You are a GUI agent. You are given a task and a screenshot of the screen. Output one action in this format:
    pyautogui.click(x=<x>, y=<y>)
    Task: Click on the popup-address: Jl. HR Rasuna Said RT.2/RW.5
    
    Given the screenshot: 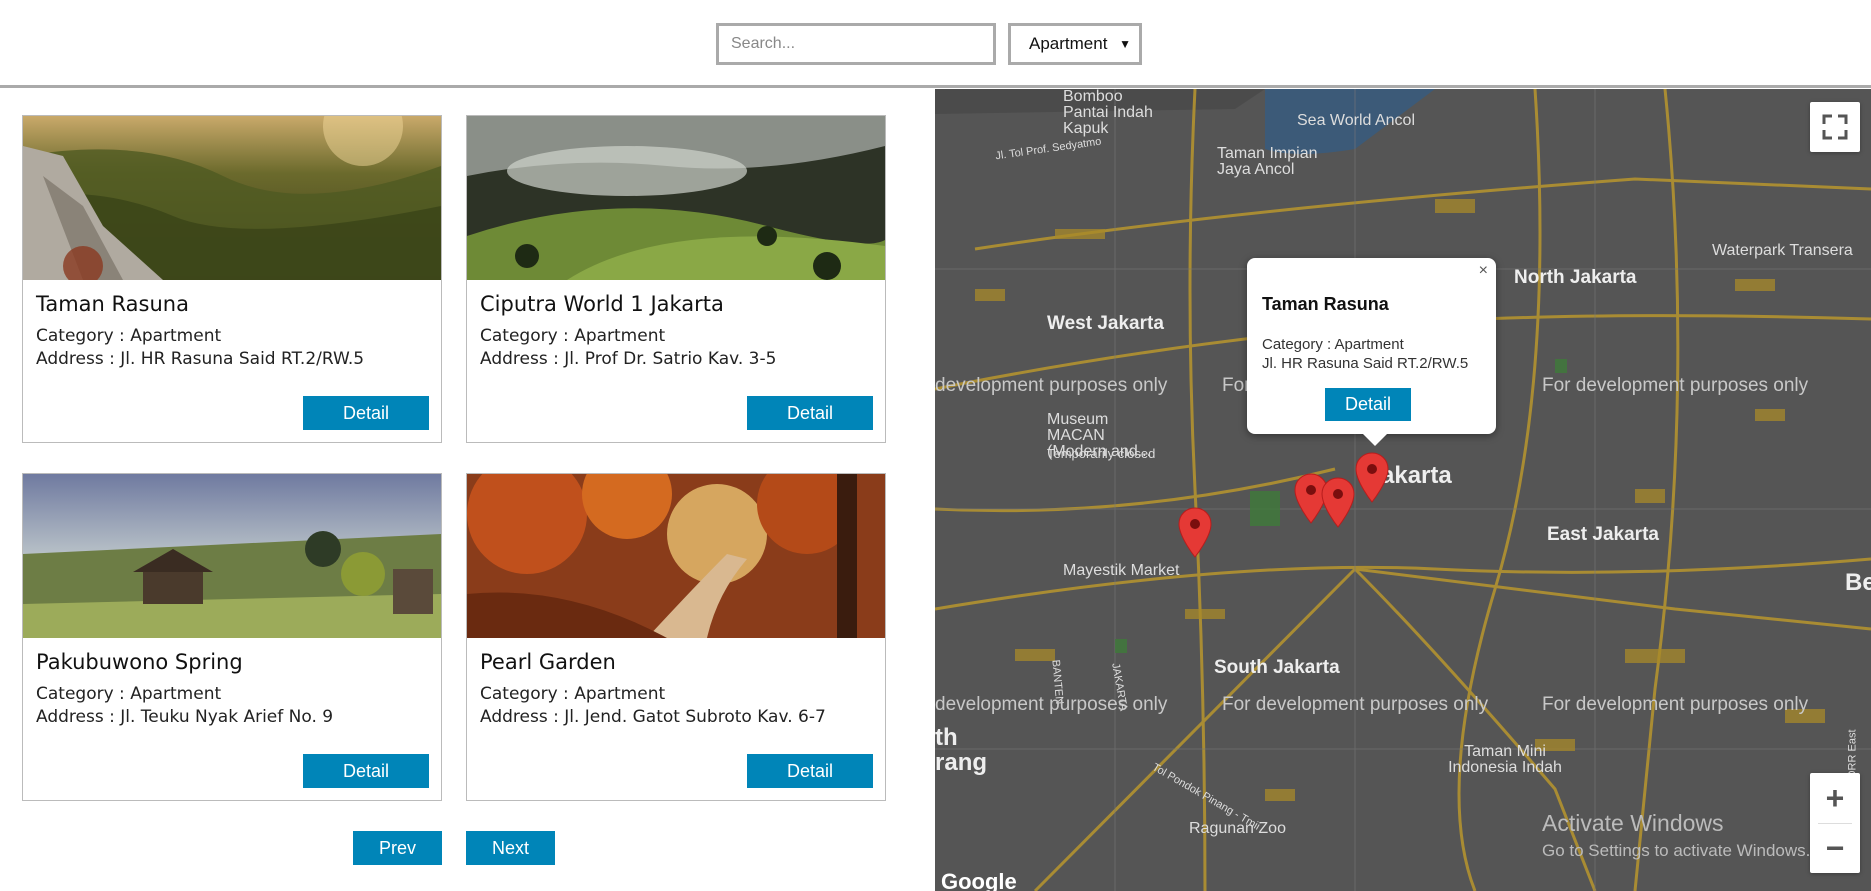 What is the action you would take?
    pyautogui.click(x=1365, y=363)
    